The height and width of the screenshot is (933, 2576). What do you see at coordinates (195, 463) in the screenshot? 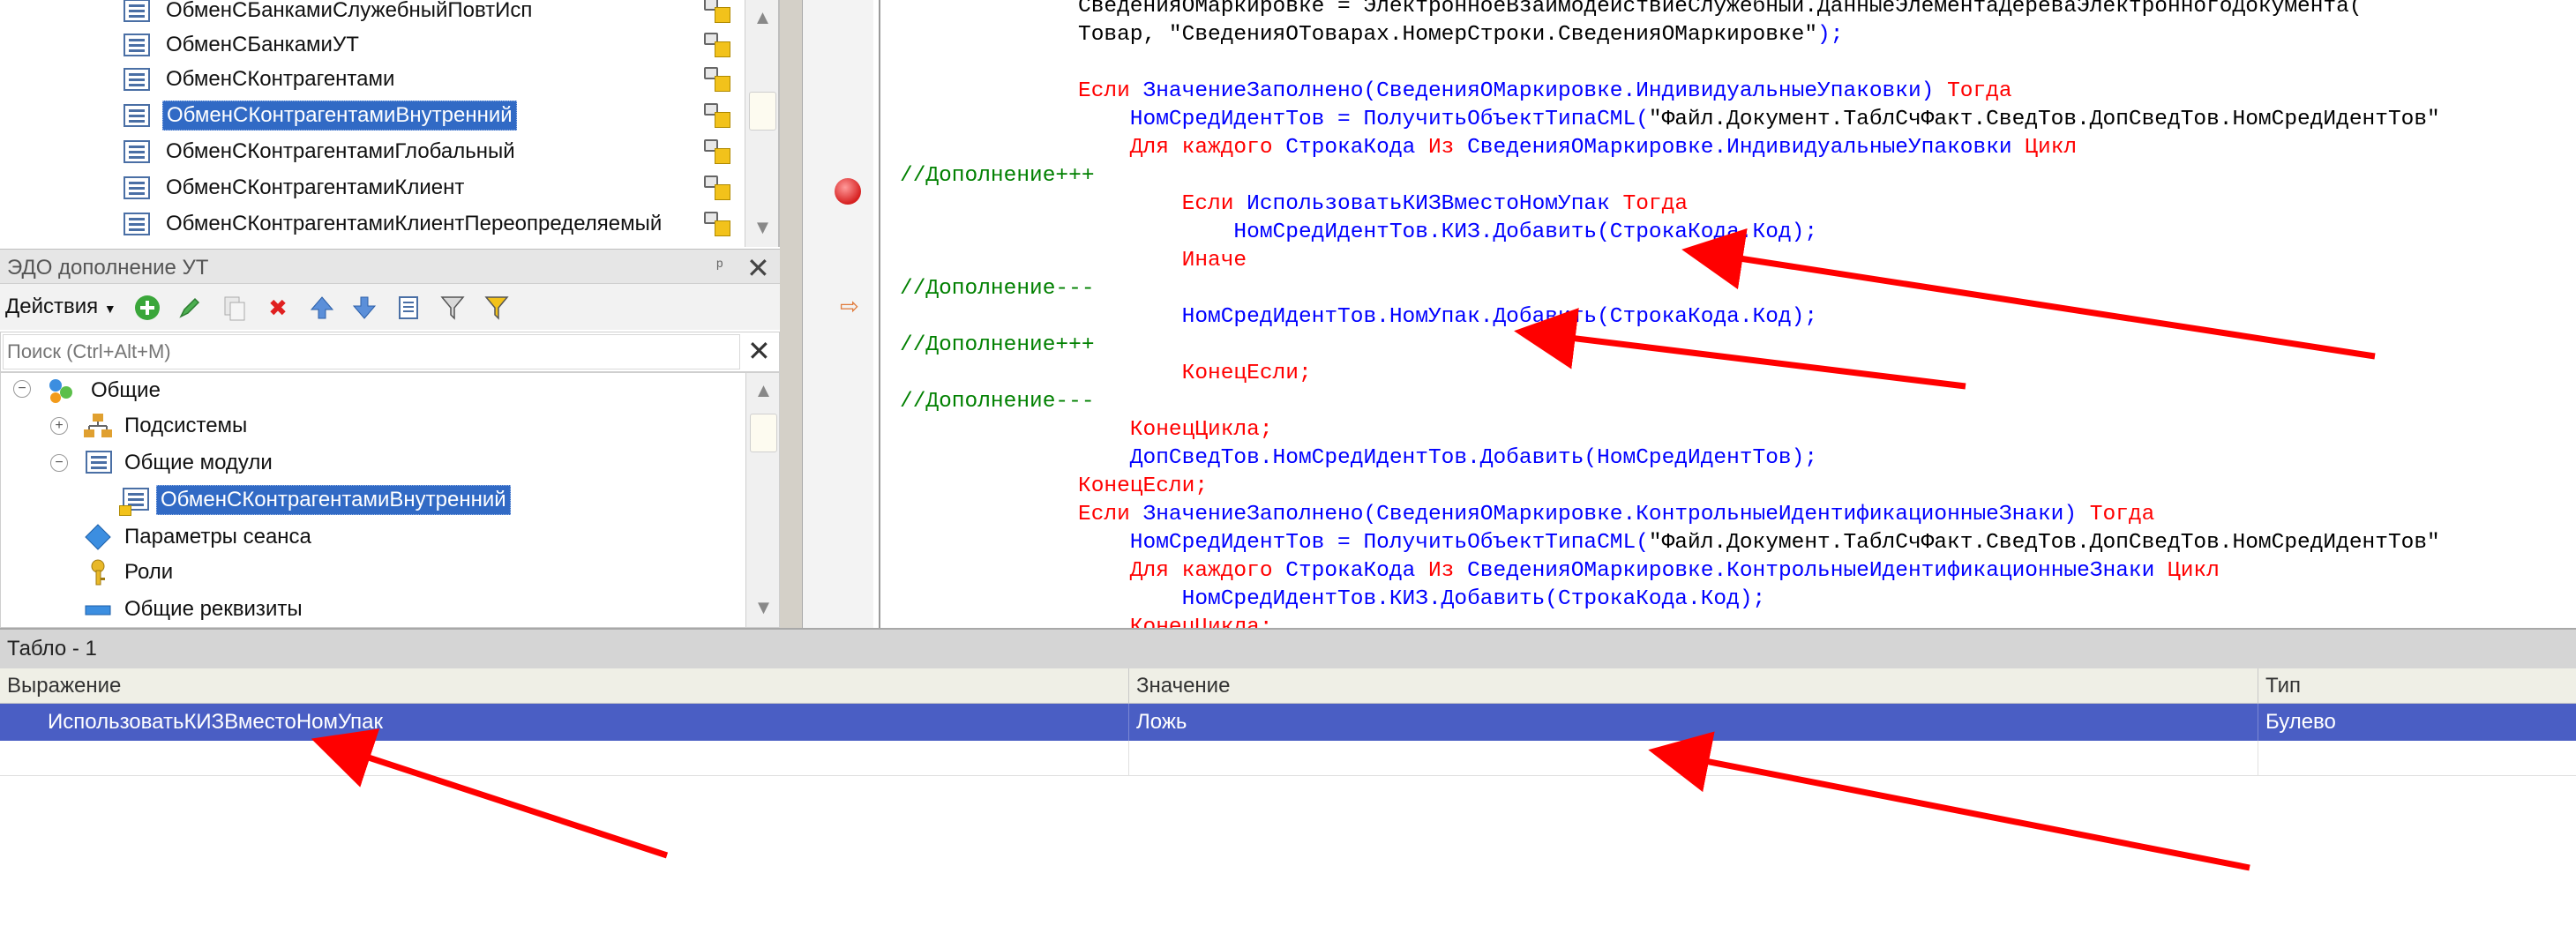
I see `tree-item-common-modules: Общие модули` at bounding box center [195, 463].